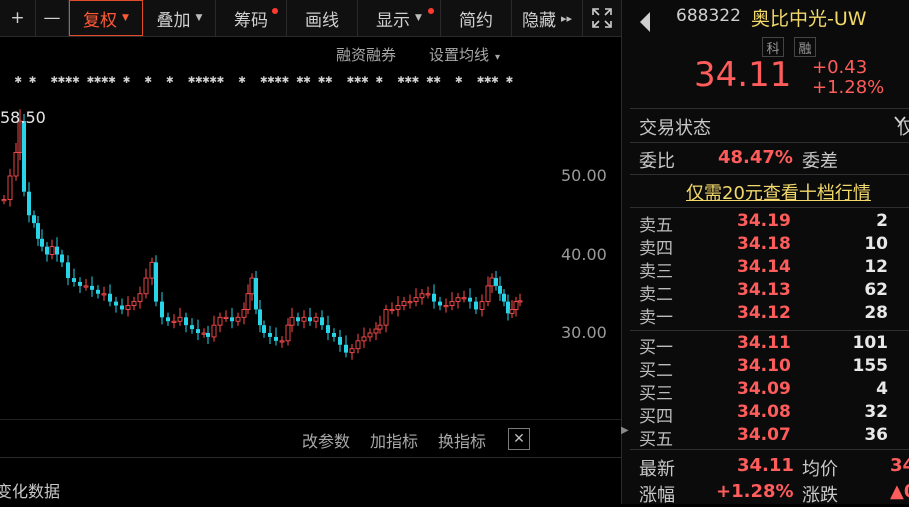 This screenshot has height=507, width=909. I want to click on level-label: 卖三, so click(656, 272).